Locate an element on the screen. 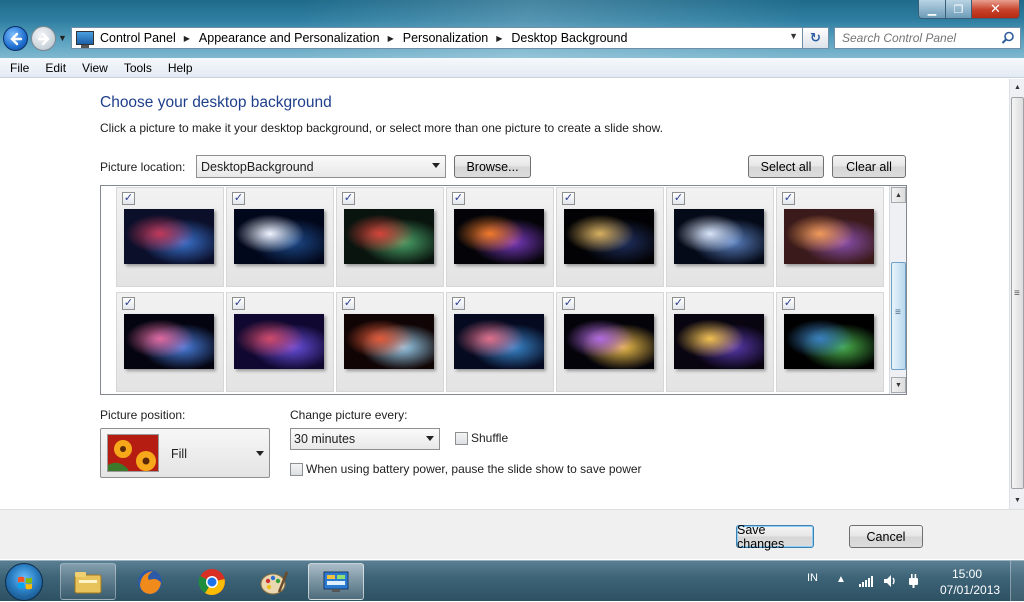  window-scrollbar: ▲ ▼ is located at coordinates (1016, 294).